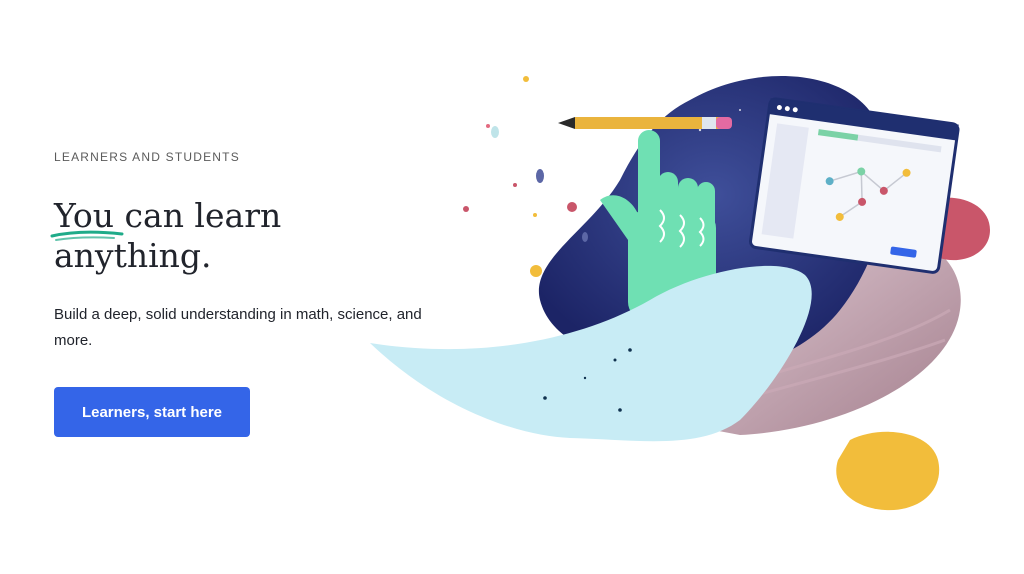 Image resolution: width=1024 pixels, height=574 pixels. Describe the element at coordinates (214, 236) in the screenshot. I see `page-title: You can learn anything.` at that location.